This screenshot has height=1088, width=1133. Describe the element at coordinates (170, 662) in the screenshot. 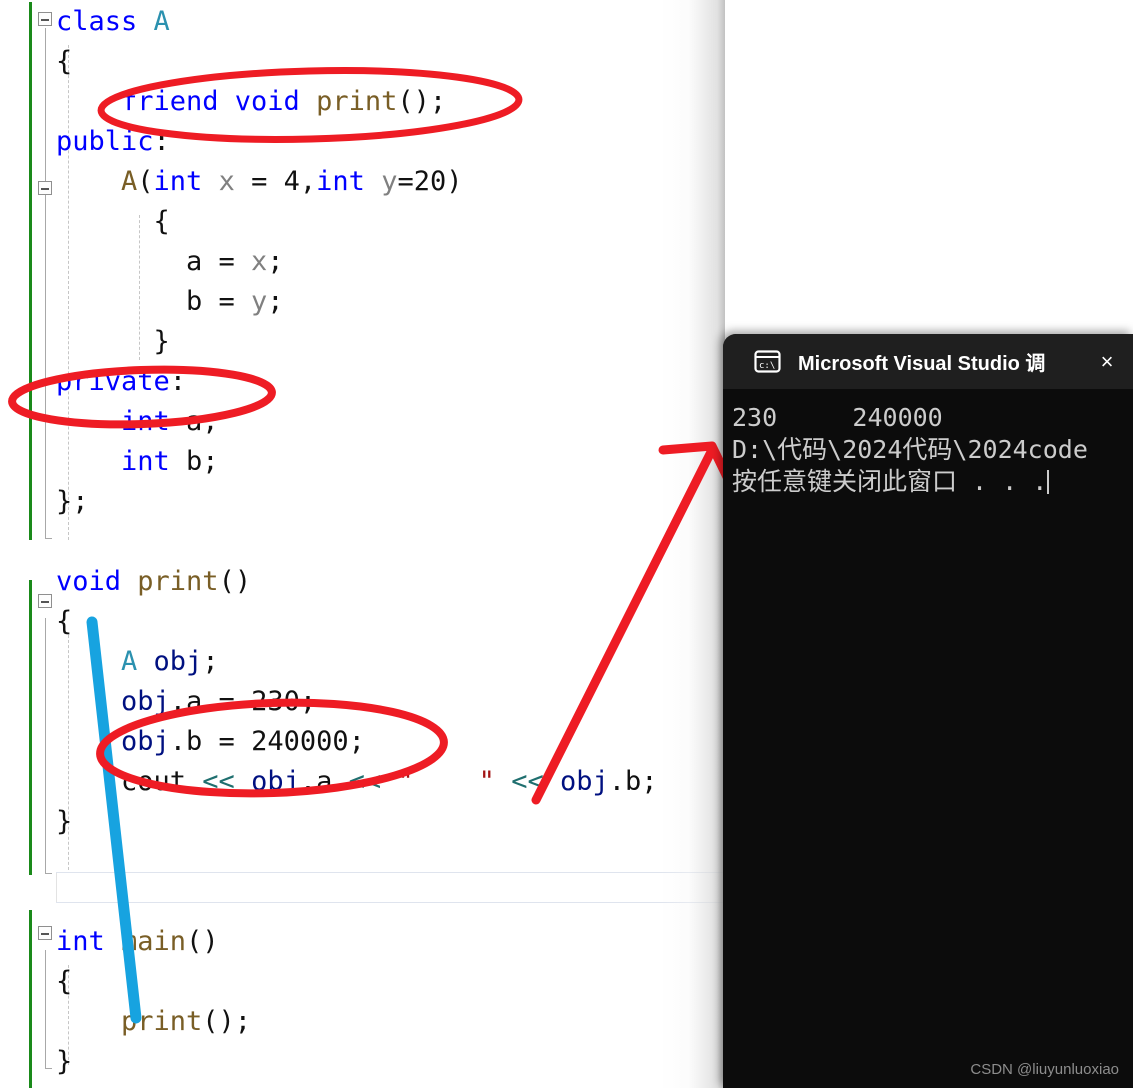

I see `code-line: A obj;` at that location.